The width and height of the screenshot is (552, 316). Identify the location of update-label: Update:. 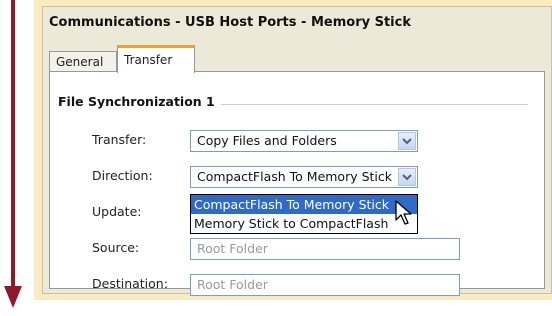
(117, 211).